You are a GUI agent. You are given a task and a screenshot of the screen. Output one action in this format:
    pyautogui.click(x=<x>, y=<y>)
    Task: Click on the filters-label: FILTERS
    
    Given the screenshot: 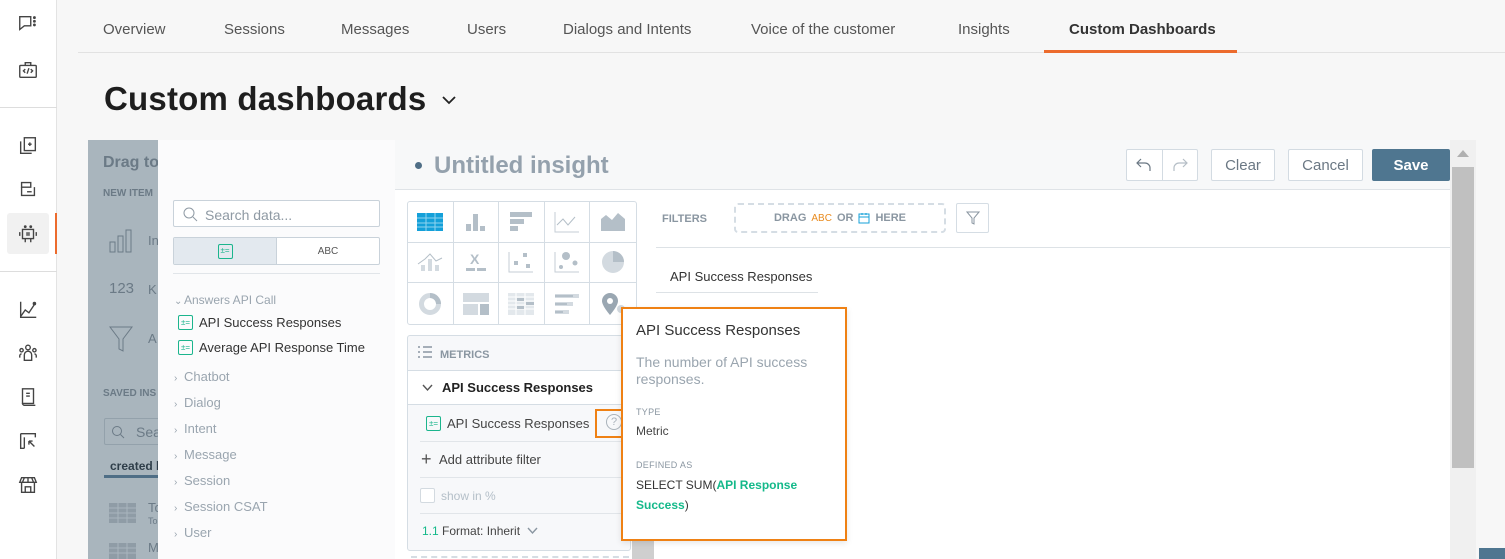 What is the action you would take?
    pyautogui.click(x=685, y=219)
    